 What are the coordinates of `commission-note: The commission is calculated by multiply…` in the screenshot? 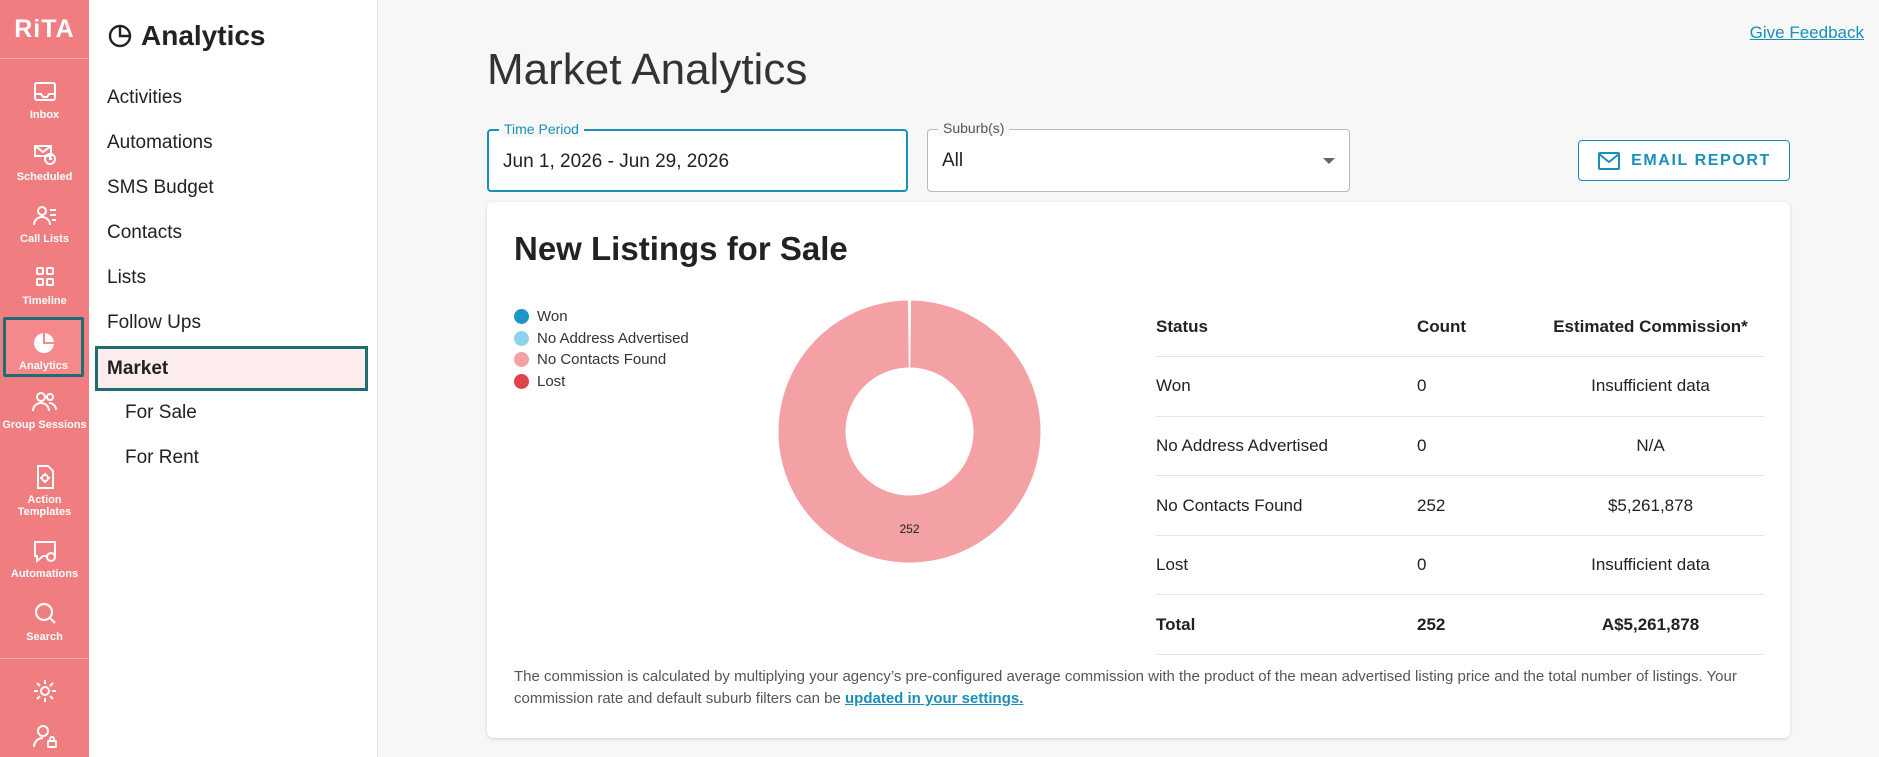 It's located at (1144, 688).